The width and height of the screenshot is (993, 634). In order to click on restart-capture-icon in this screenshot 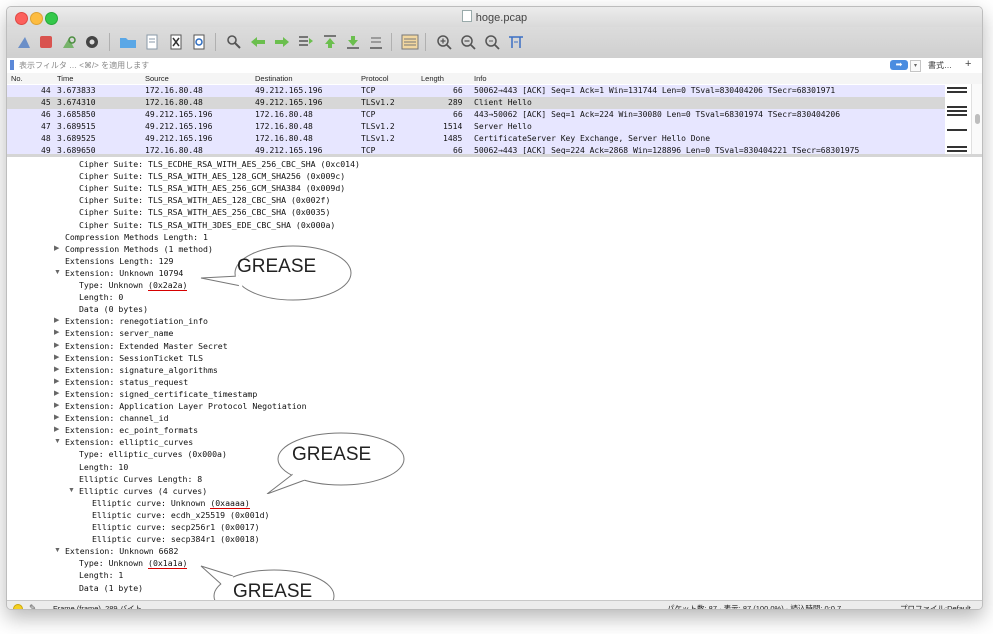, I will do `click(69, 42)`.